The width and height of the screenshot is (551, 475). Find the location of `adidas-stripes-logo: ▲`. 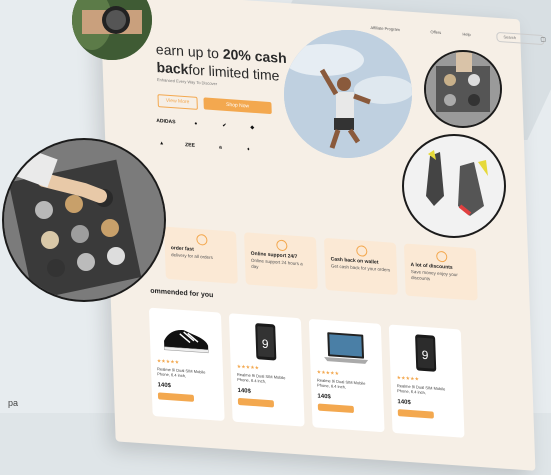

adidas-stripes-logo: ▲ is located at coordinates (162, 143).